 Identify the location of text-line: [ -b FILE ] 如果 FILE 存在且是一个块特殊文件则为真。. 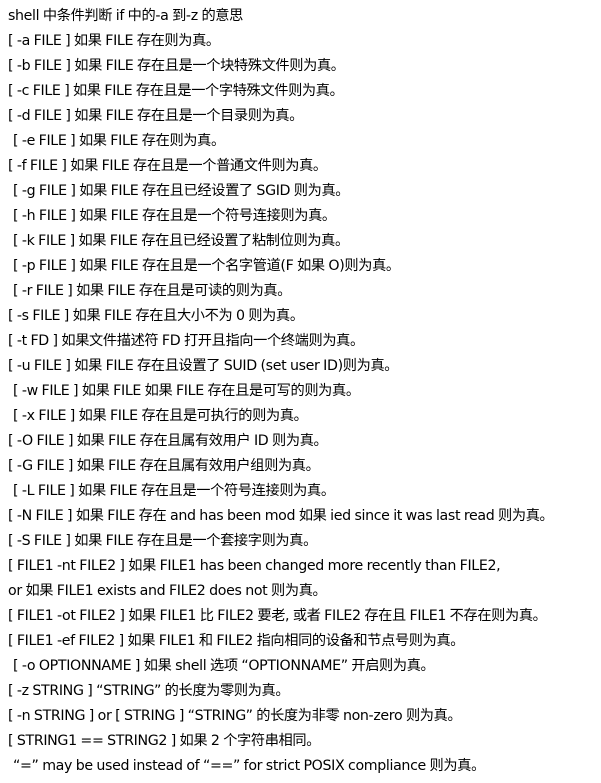
(176, 66).